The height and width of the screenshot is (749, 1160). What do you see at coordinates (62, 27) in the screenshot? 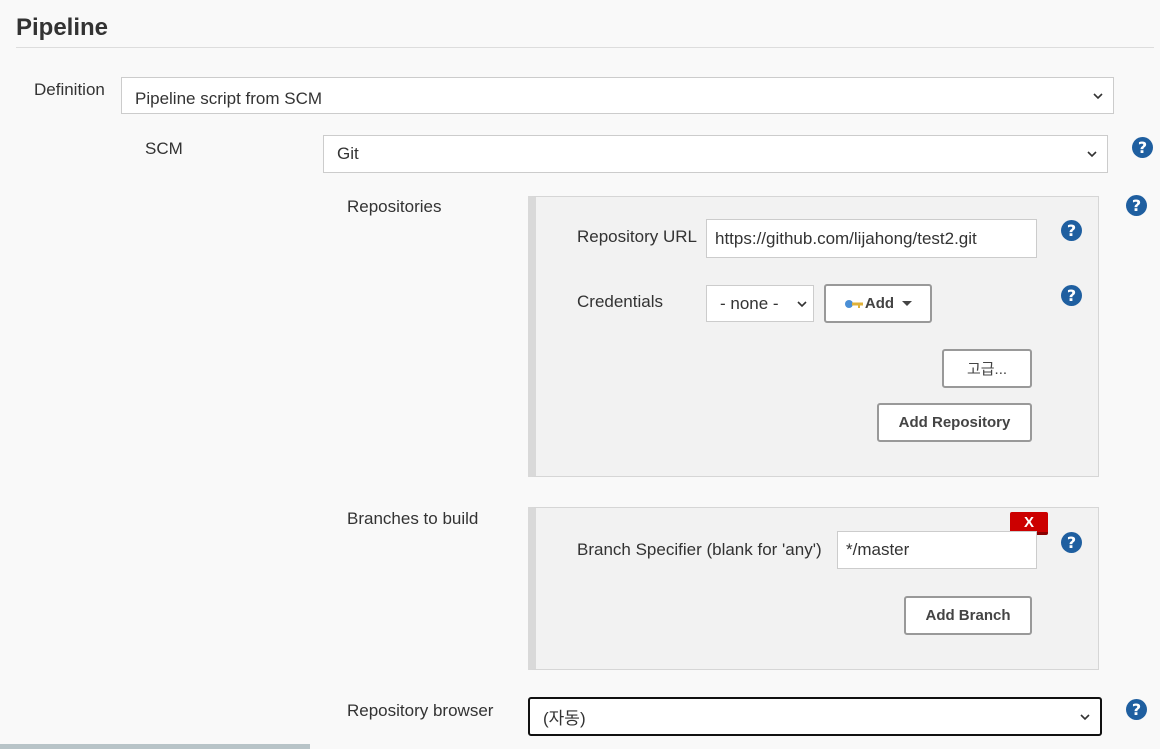
I see `section-title: Pipeline` at bounding box center [62, 27].